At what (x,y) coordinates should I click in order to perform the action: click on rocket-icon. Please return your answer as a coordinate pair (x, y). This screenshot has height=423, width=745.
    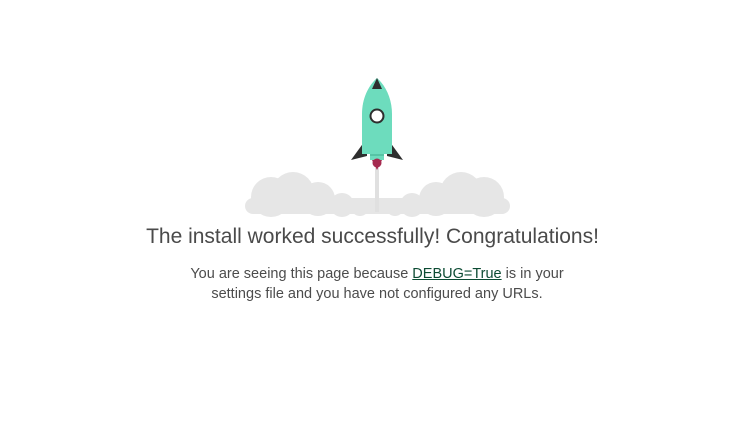
    Looking at the image, I should click on (377, 124).